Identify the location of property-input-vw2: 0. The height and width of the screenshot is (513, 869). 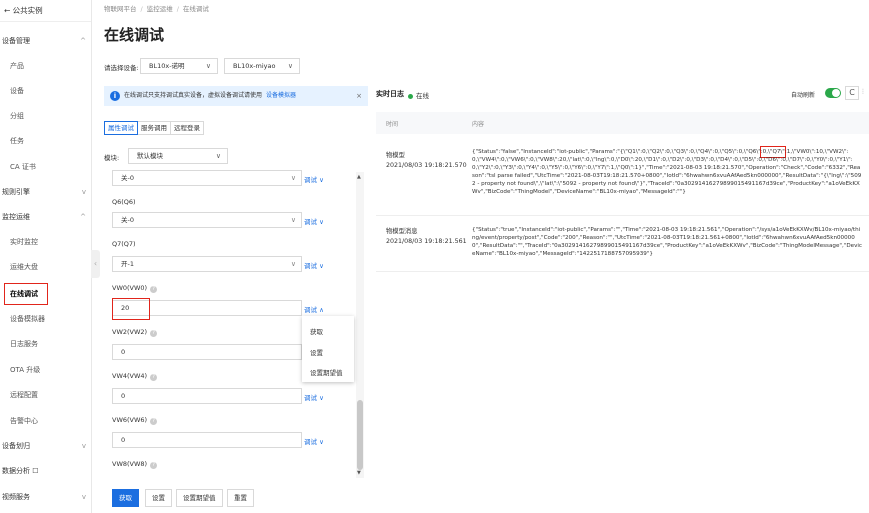
(207, 352).